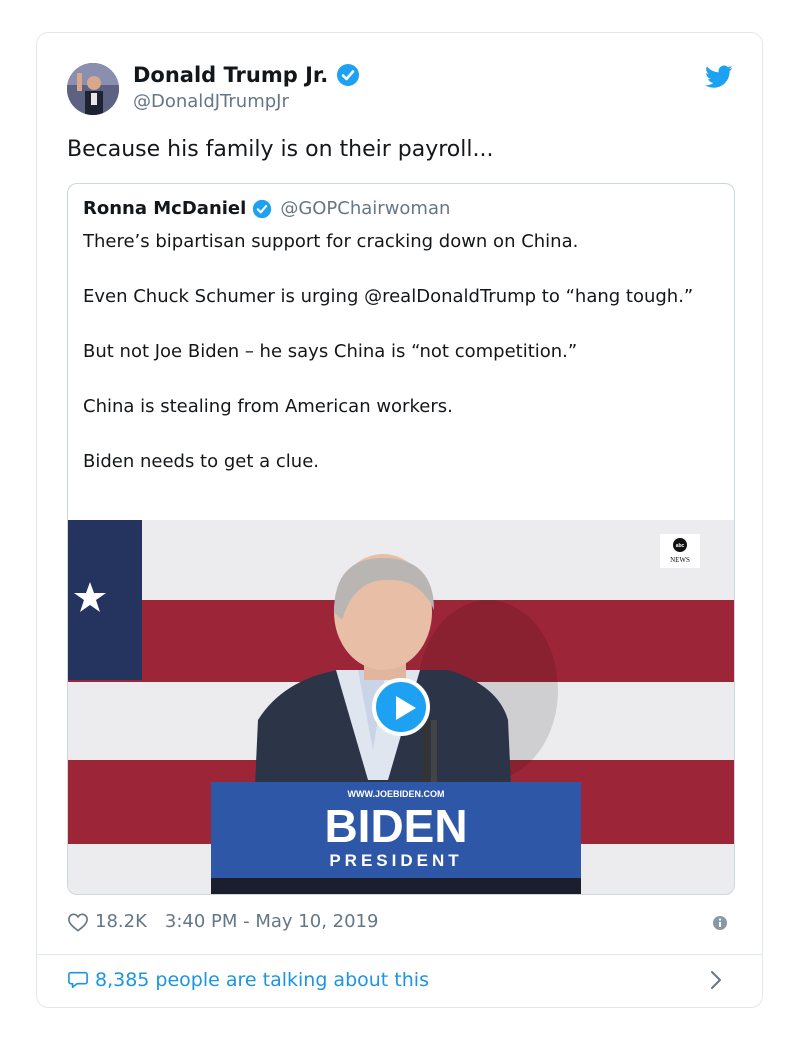  Describe the element at coordinates (268, 406) in the screenshot. I see `quote-paragraph: China is stealing from American workers.` at that location.